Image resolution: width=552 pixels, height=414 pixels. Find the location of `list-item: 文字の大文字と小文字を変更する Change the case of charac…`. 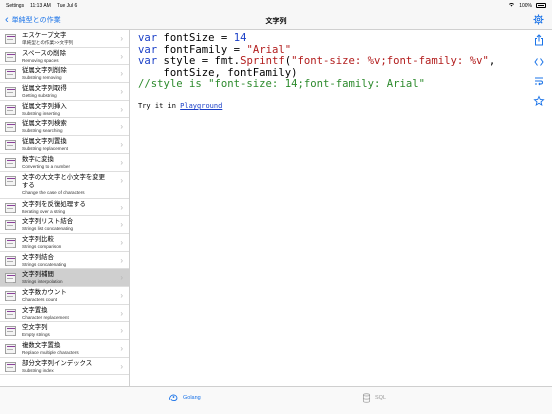

list-item: 文字の大文字と小文字を変更する Change the case of charac… is located at coordinates (64, 185).